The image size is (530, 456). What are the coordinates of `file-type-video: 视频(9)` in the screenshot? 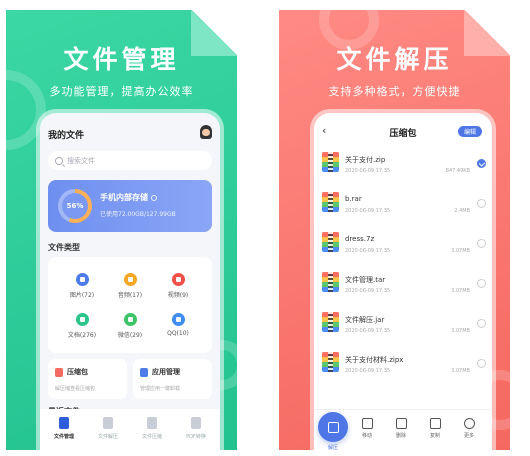 It's located at (178, 286).